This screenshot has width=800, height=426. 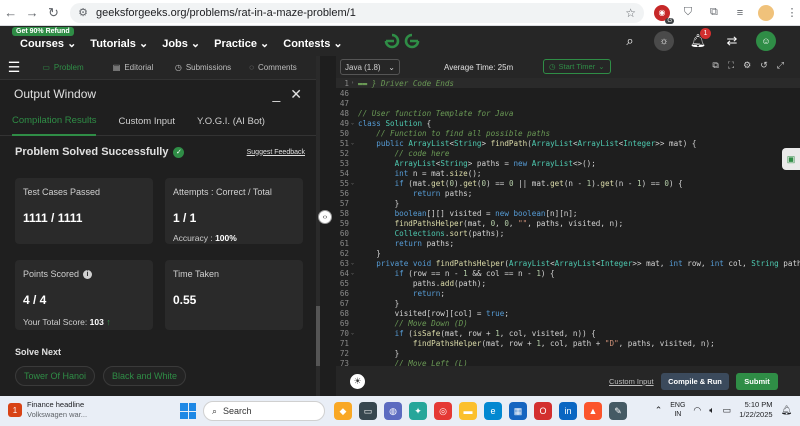 I want to click on language-indicator: ENG IN, so click(x=677, y=410).